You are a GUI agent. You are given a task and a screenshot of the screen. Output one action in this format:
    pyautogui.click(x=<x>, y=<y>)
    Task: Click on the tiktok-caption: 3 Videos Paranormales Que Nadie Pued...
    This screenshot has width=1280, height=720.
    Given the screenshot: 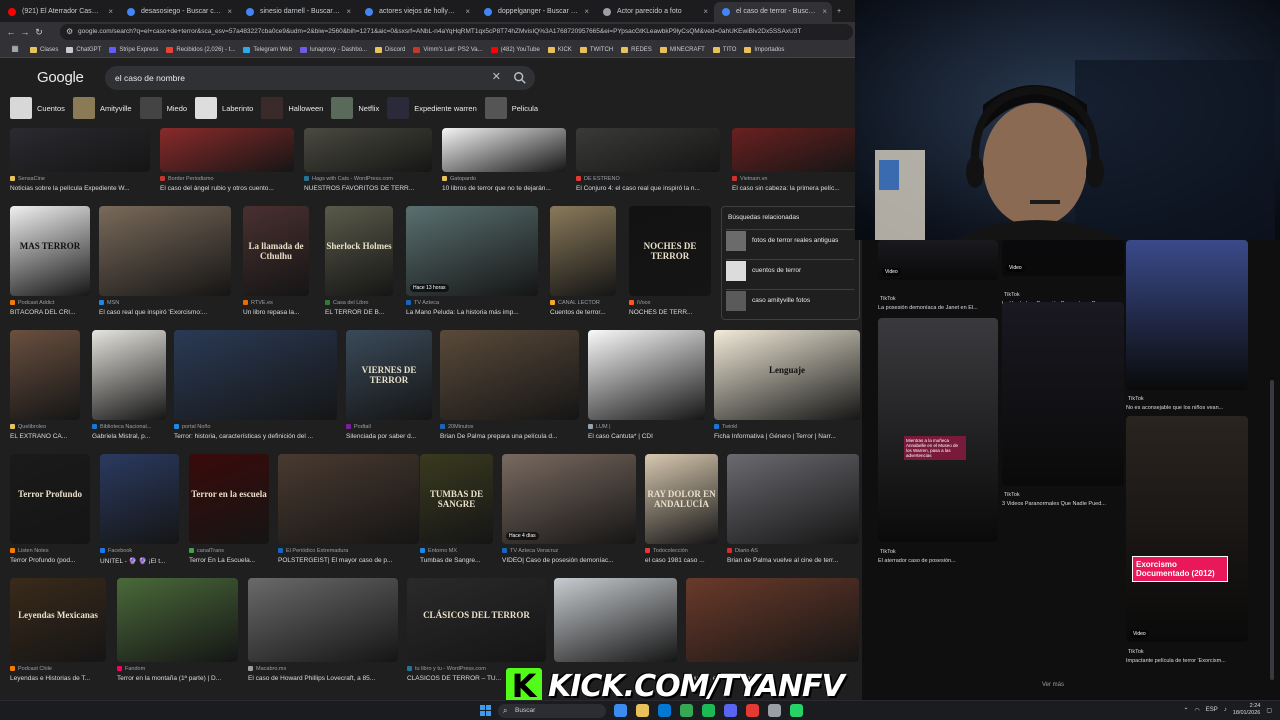 What is the action you would take?
    pyautogui.click(x=1065, y=504)
    